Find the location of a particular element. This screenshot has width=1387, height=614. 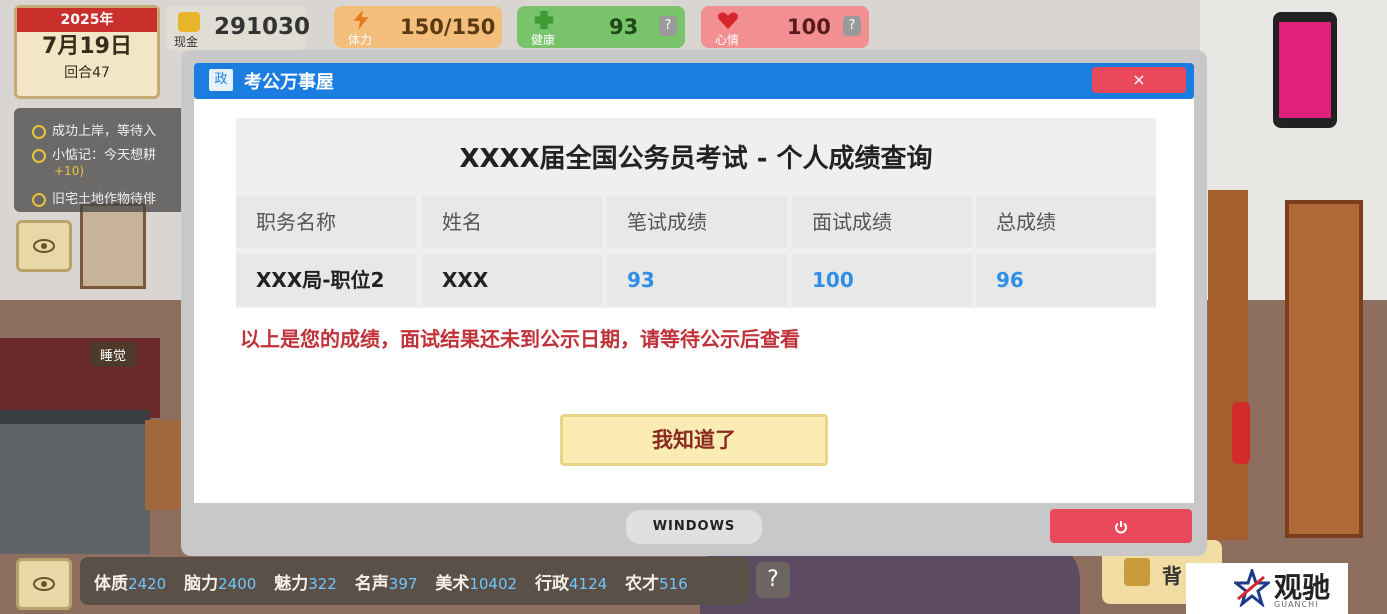

coin-icon is located at coordinates (189, 22).